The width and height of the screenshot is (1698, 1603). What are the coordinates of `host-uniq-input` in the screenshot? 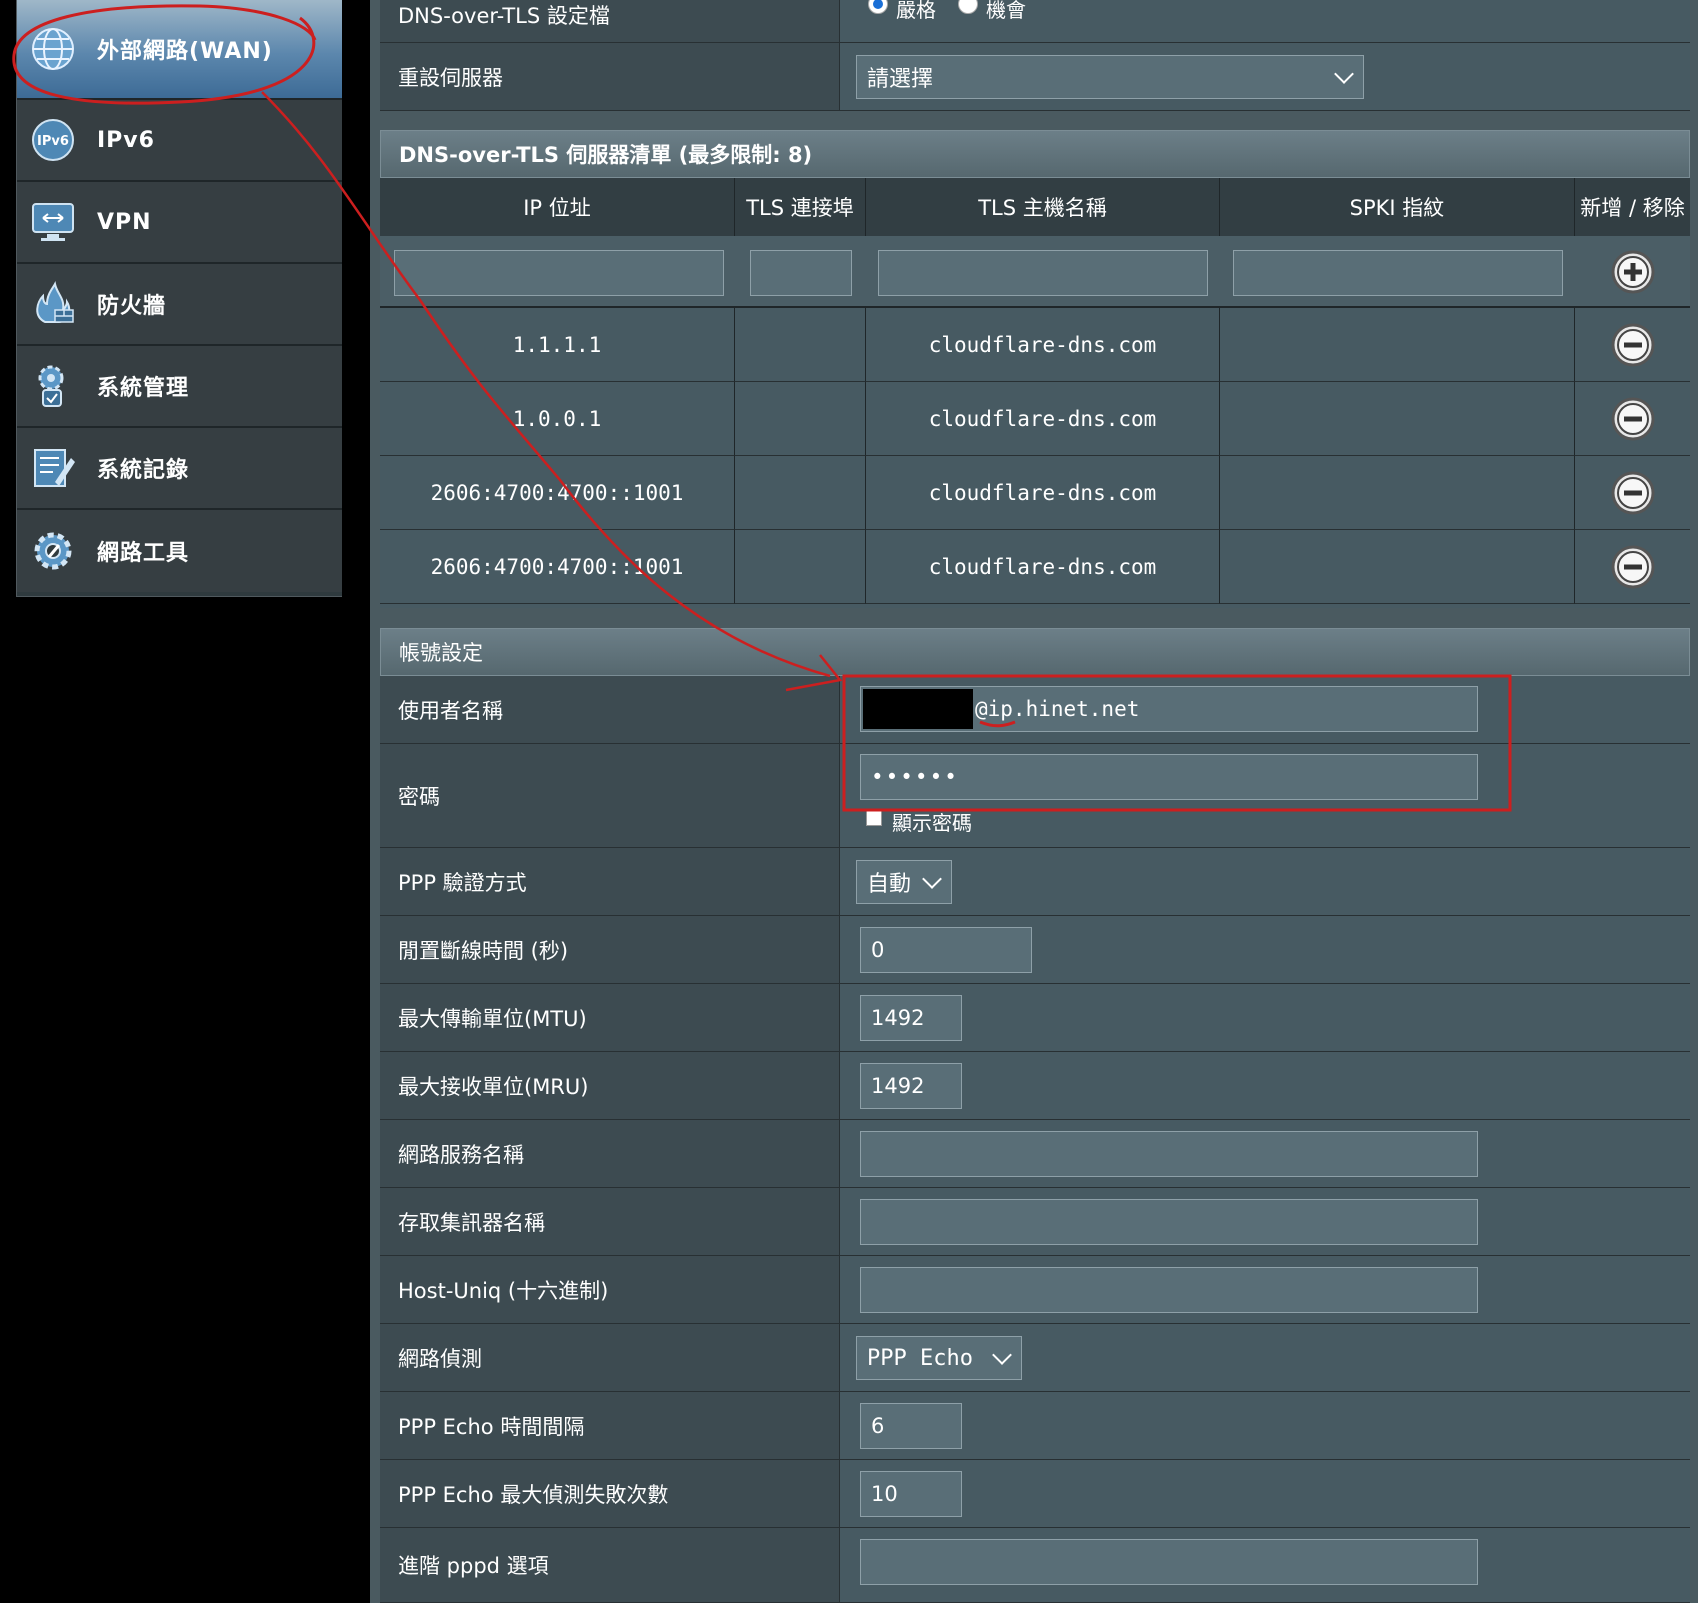 It's located at (1169, 1290).